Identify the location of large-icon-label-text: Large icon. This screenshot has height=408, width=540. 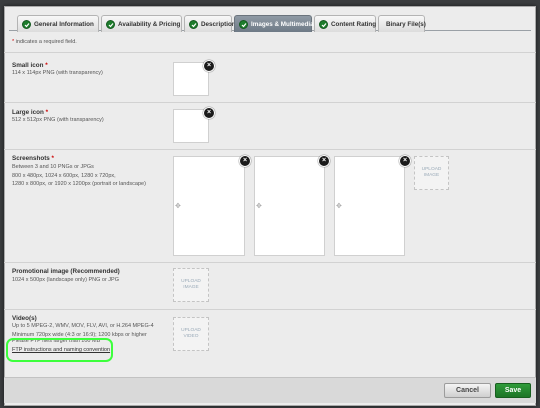
(28, 112).